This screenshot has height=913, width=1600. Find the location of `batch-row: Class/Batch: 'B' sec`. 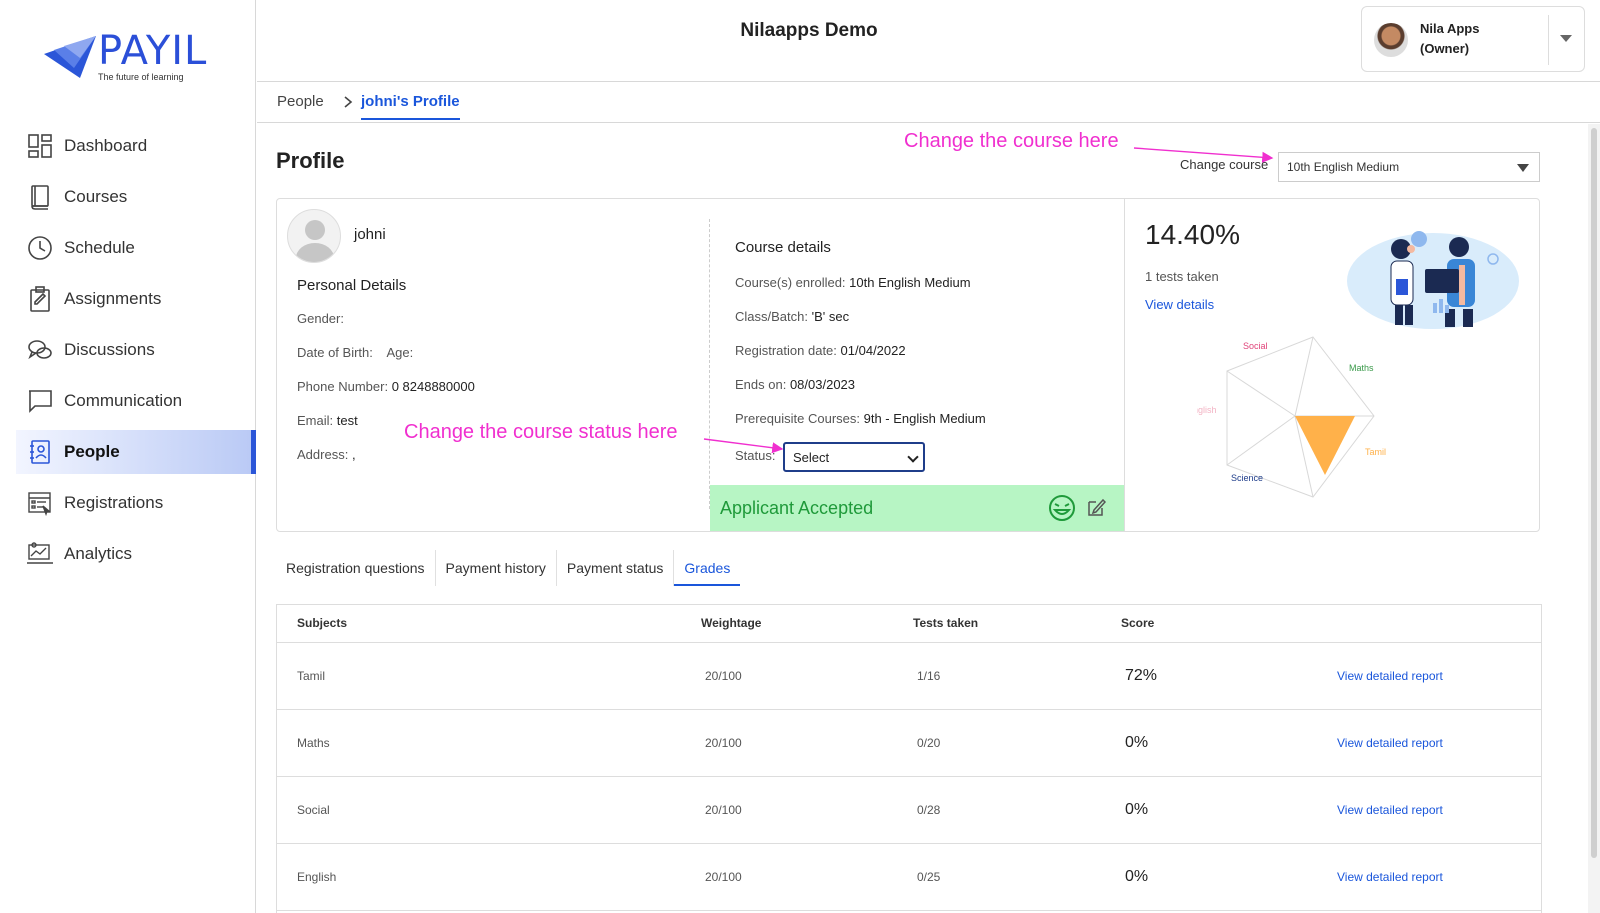

batch-row: Class/Batch: 'B' sec is located at coordinates (792, 316).